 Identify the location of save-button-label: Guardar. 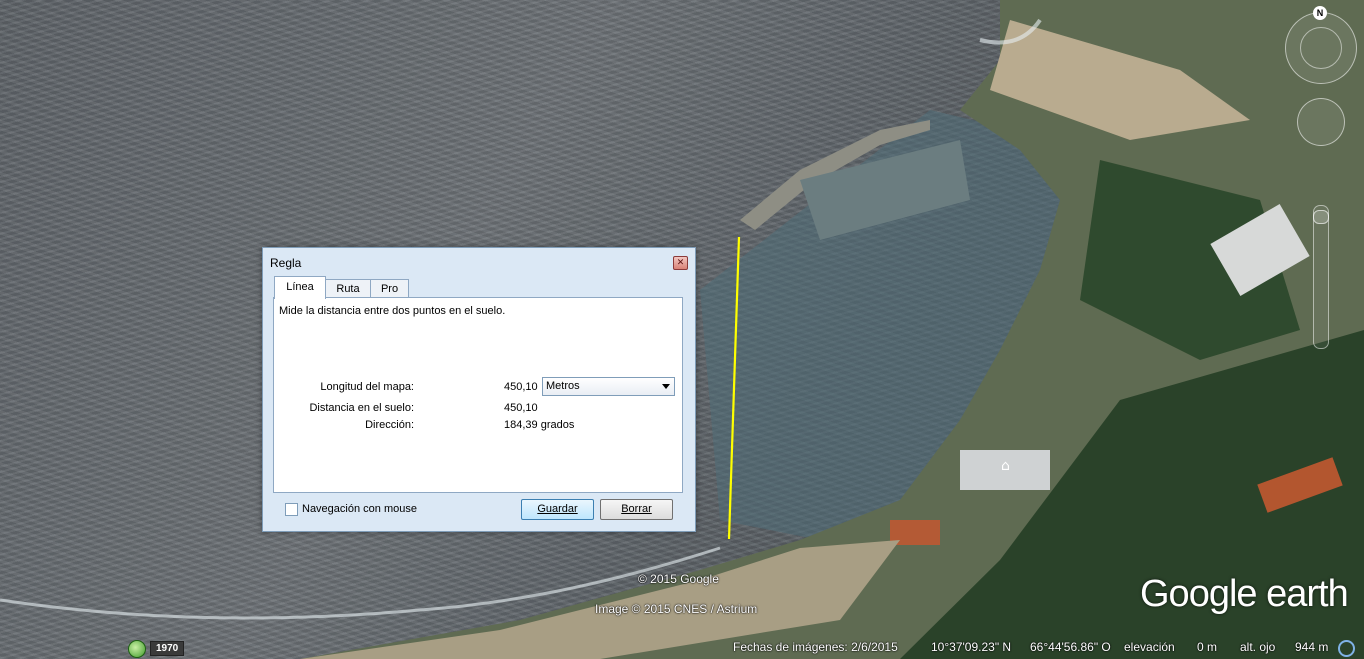
(557, 509).